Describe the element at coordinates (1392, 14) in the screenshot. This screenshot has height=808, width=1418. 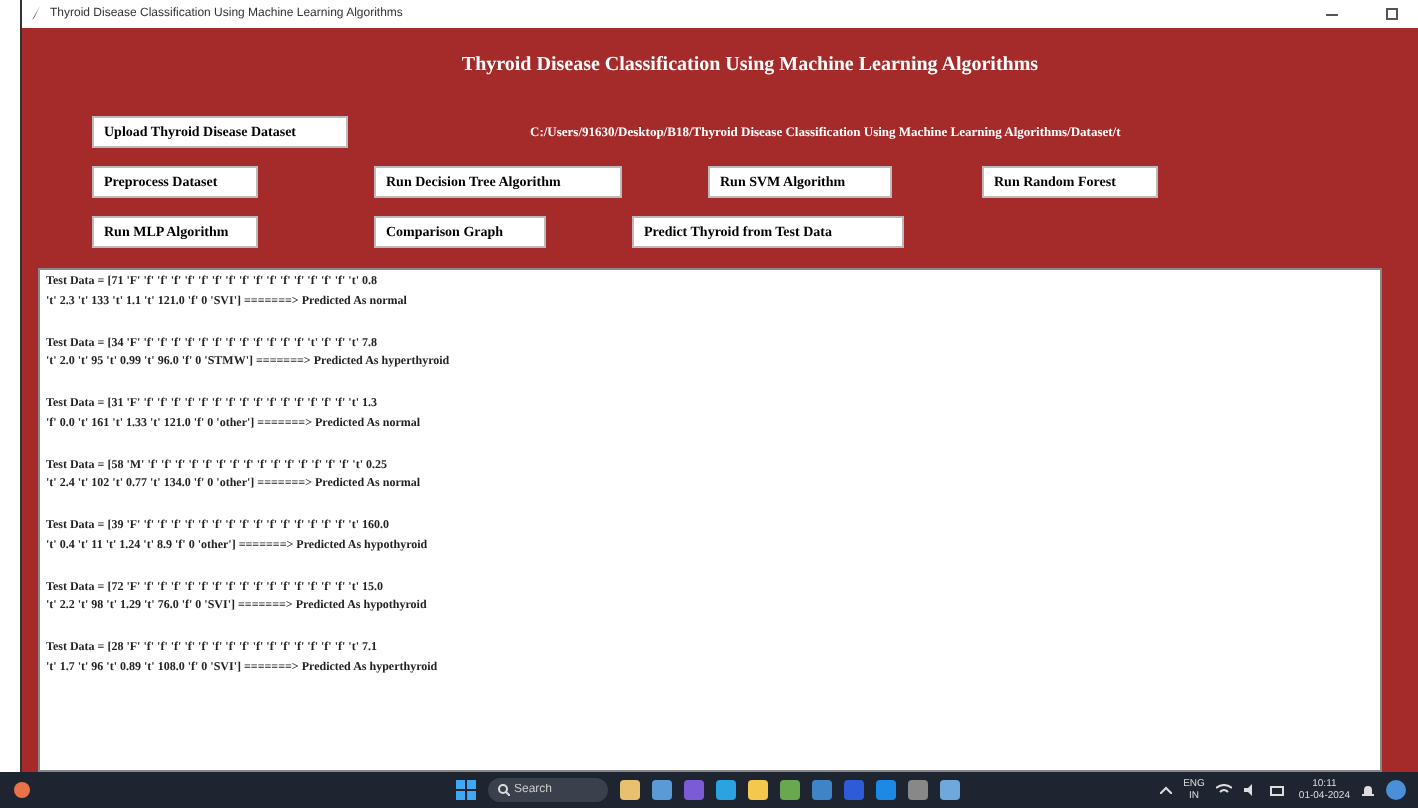
I see `maximize-icon` at that location.